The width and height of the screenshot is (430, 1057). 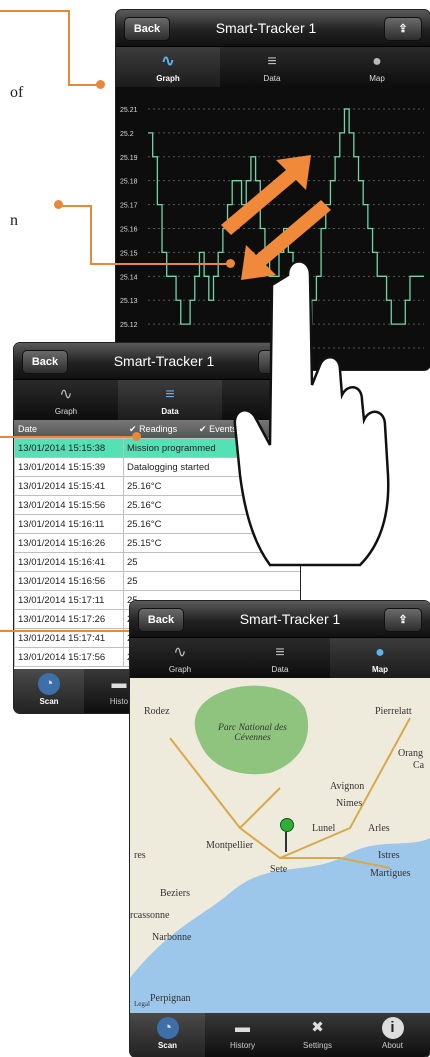 What do you see at coordinates (129, 230) in the screenshot?
I see `y-tick-label: 25.16` at bounding box center [129, 230].